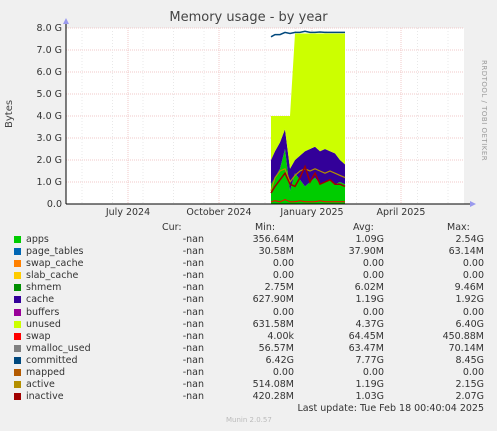 The image size is (497, 431). What do you see at coordinates (469, 239) in the screenshot?
I see `legend-max: 2.54G` at bounding box center [469, 239].